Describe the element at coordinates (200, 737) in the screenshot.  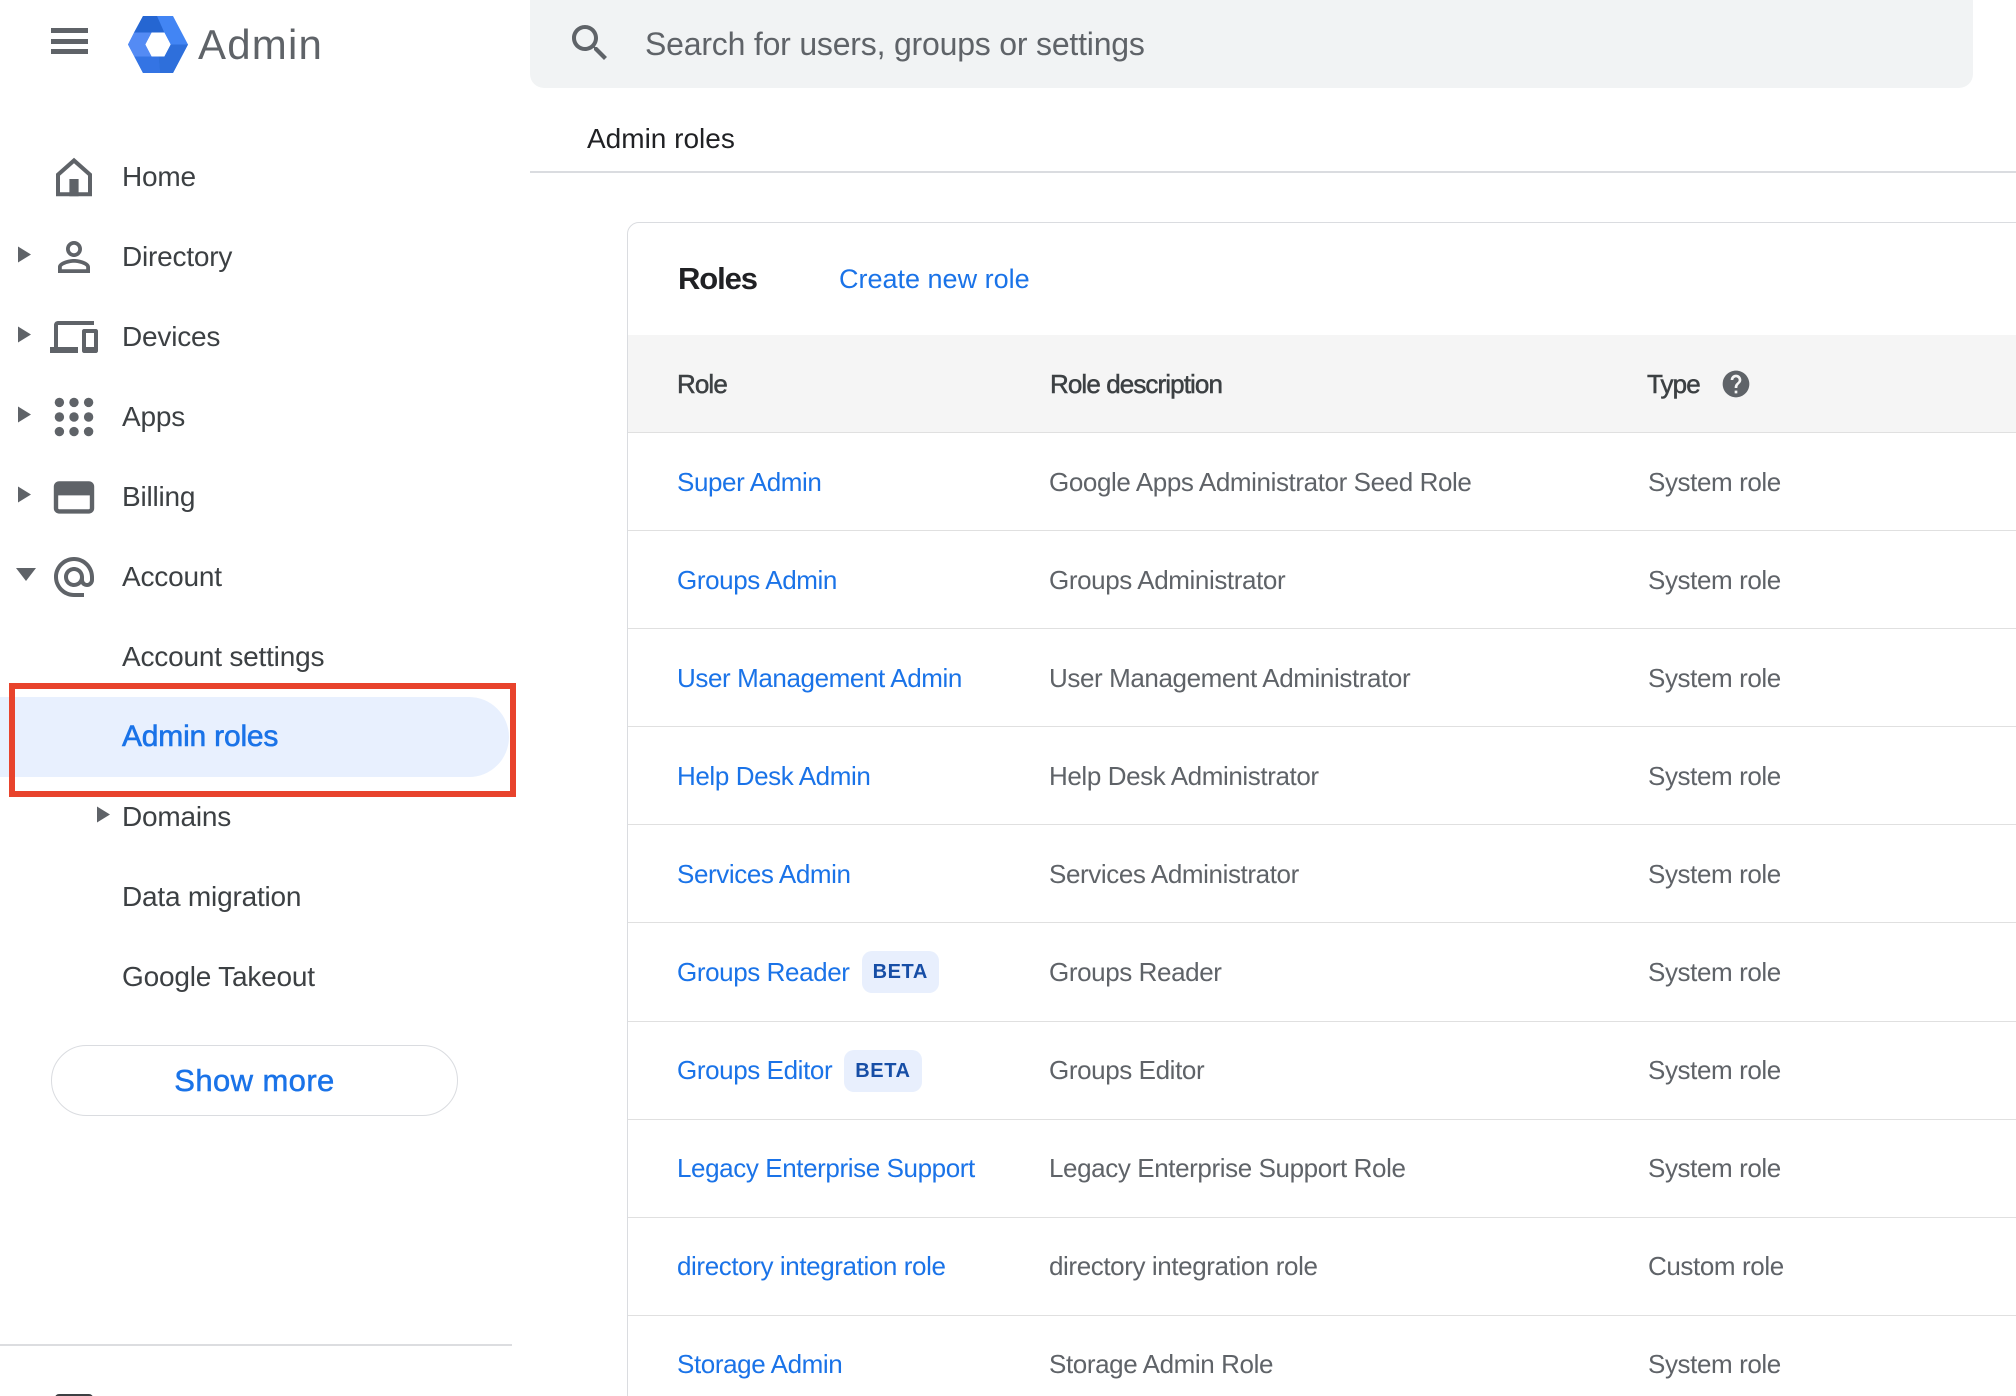
I see `sidebar-item-label: Admin roles` at that location.